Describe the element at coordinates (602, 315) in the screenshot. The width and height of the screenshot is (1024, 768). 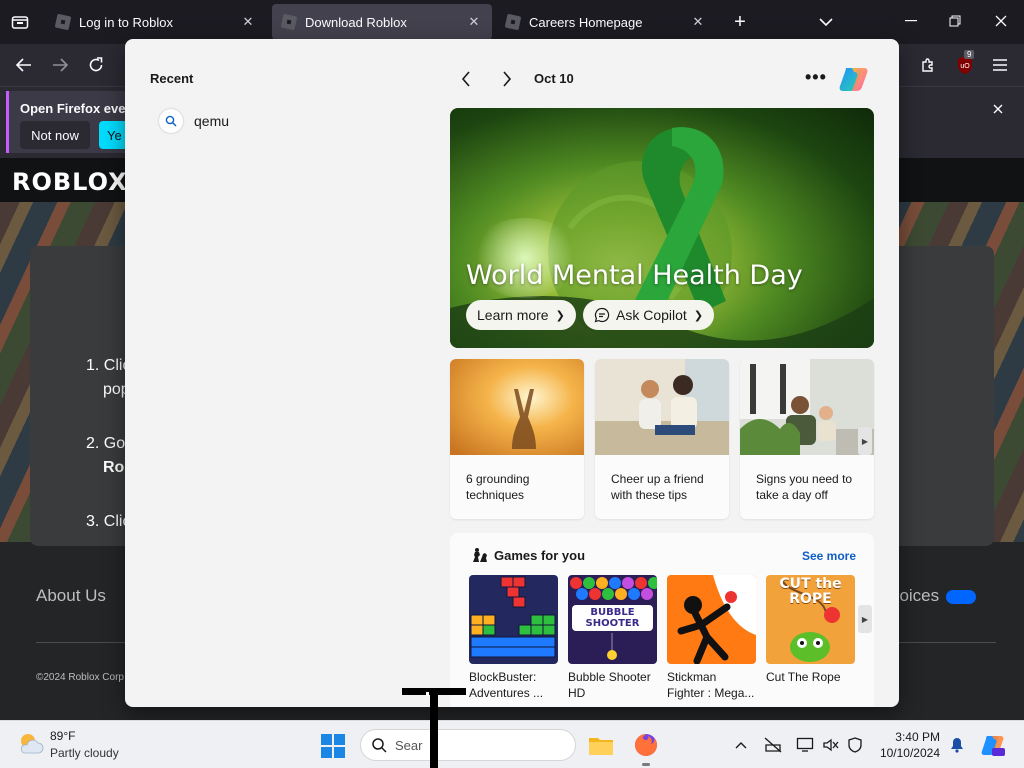
I see `chat-bubble-icon` at that location.